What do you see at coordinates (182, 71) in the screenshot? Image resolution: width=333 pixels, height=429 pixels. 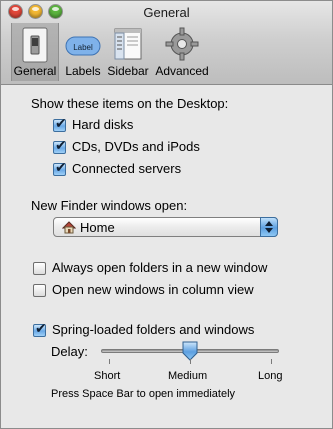 I see `tab-label: Advanced` at bounding box center [182, 71].